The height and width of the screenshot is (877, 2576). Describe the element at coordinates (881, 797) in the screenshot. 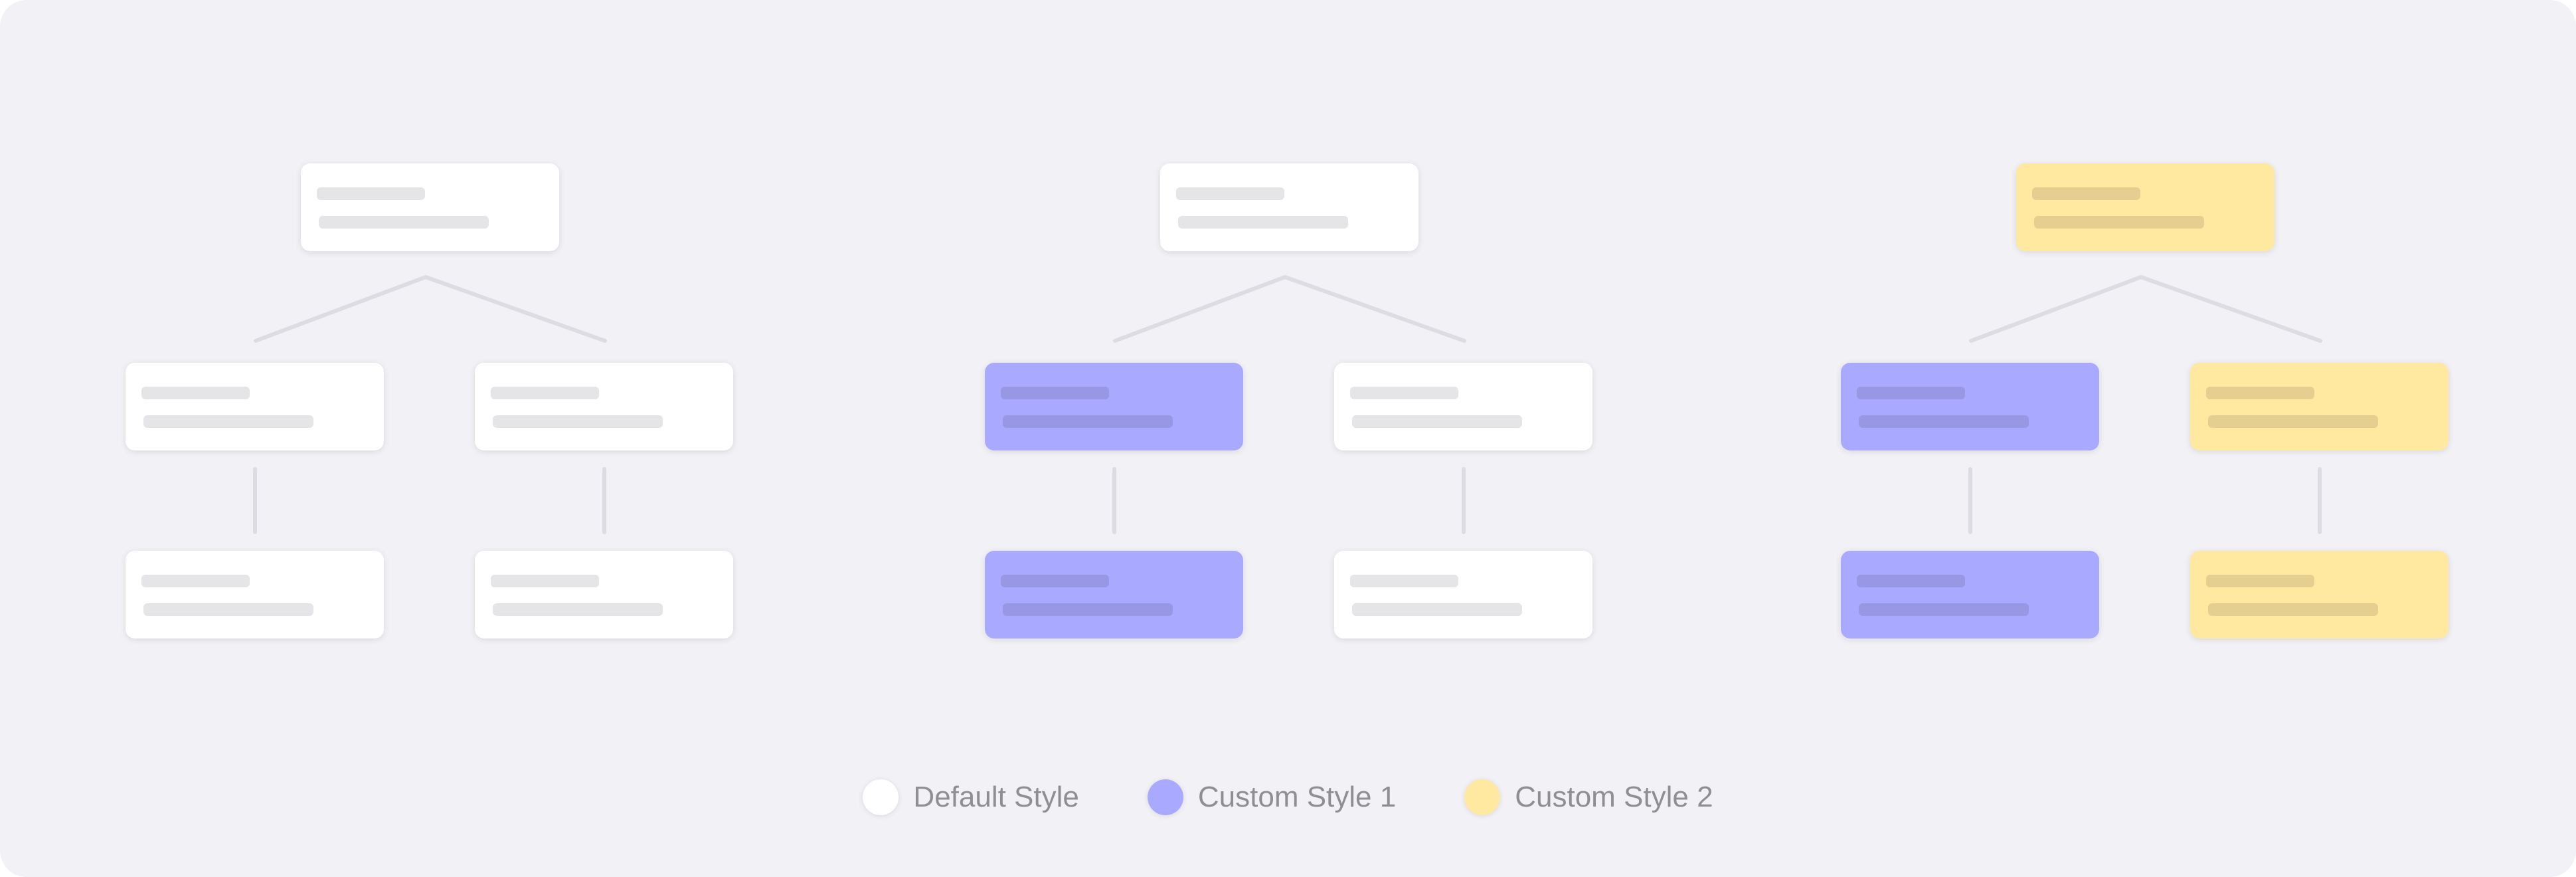

I see `legend-swatch-default` at that location.